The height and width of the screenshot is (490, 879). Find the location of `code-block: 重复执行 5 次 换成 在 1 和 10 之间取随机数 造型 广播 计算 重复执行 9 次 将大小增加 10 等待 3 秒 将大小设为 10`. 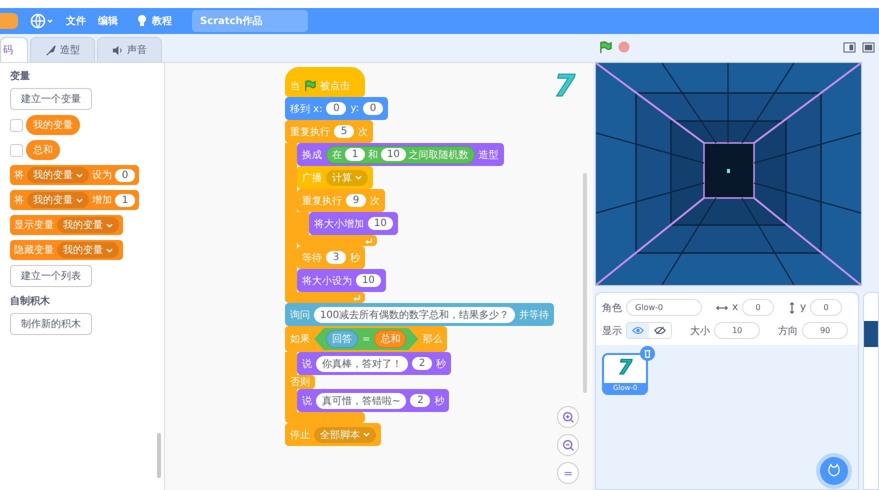

code-block: 重复执行 5 次 换成 在 1 和 10 之间取随机数 造型 广播 计算 重复执行 9 次 将大小增加 10 等待 3 秒 将大小设为 10 is located at coordinates (394, 211).